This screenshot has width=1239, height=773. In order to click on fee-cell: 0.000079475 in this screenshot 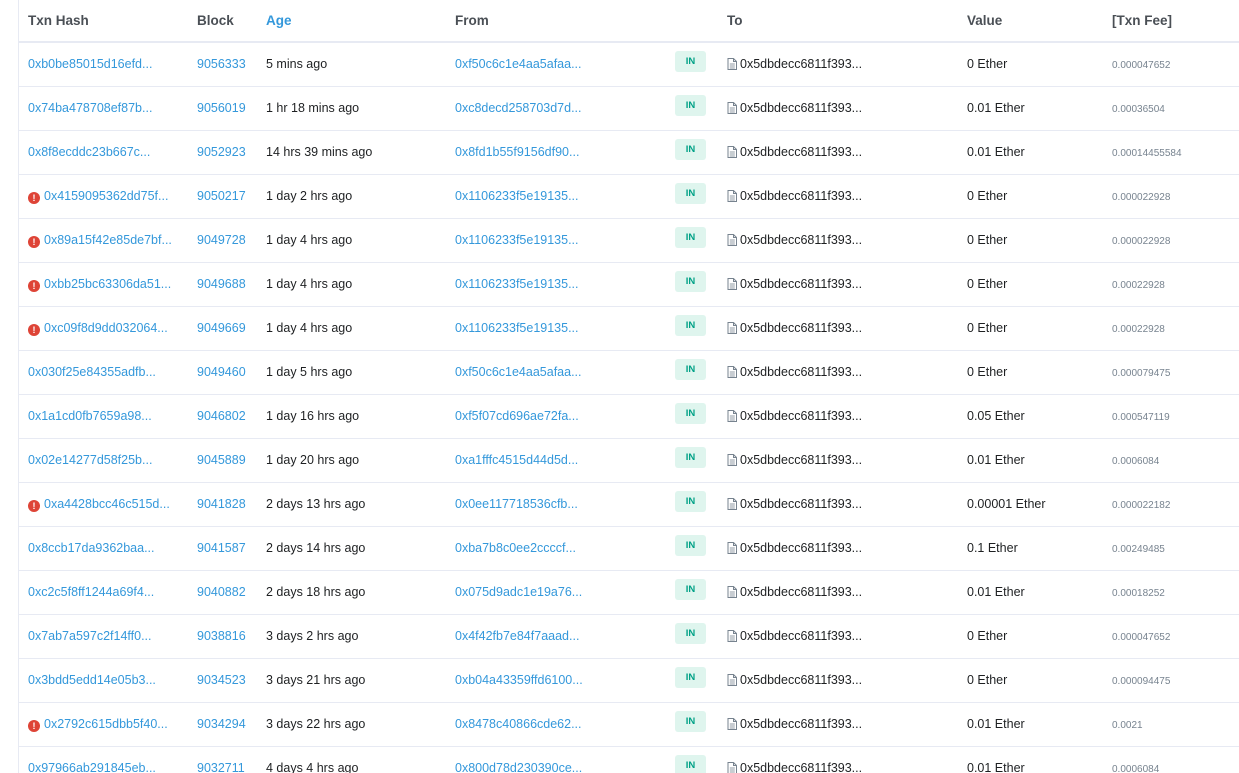, I will do `click(1171, 372)`.